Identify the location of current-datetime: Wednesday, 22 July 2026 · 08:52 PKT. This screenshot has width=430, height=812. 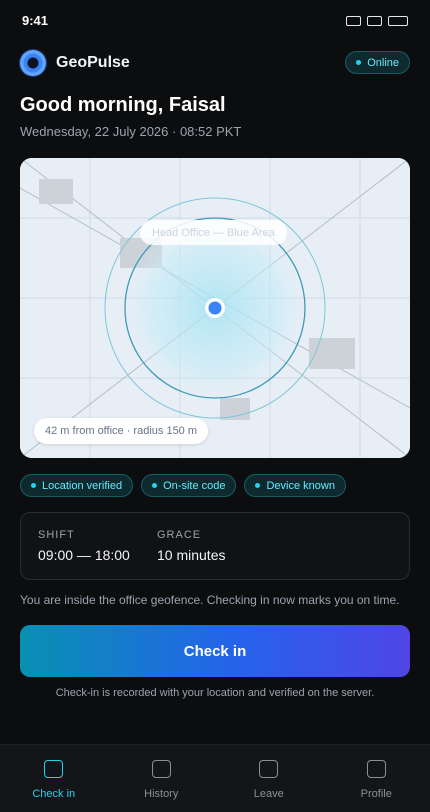
(131, 131).